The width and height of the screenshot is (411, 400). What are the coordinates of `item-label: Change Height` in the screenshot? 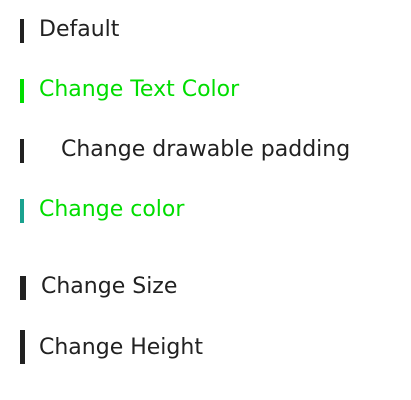 It's located at (121, 347).